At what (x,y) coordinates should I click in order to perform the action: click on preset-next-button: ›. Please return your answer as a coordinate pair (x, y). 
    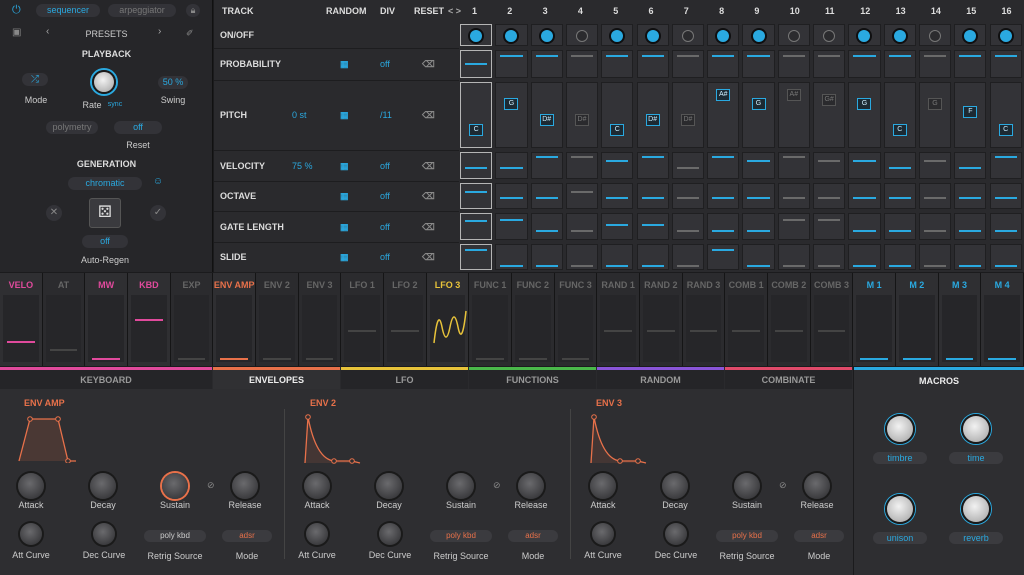
    Looking at the image, I should click on (159, 31).